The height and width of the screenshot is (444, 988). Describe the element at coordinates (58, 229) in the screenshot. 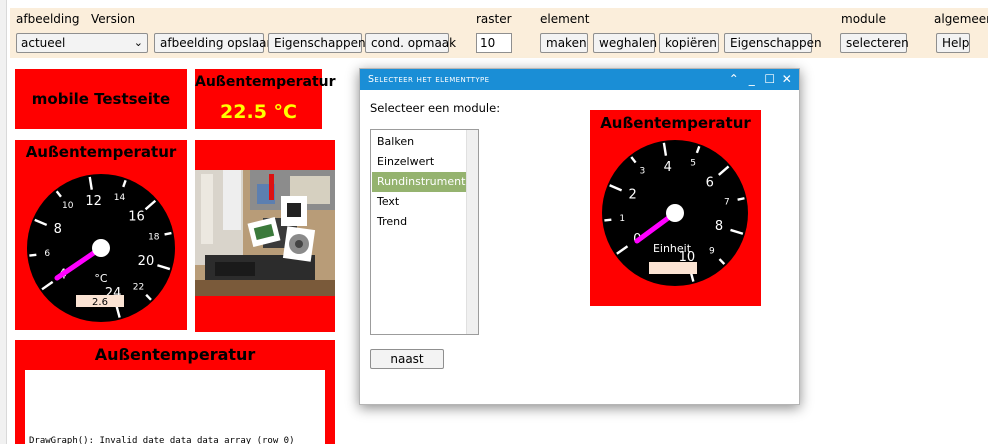

I see `gauge-tick-label: 8` at that location.